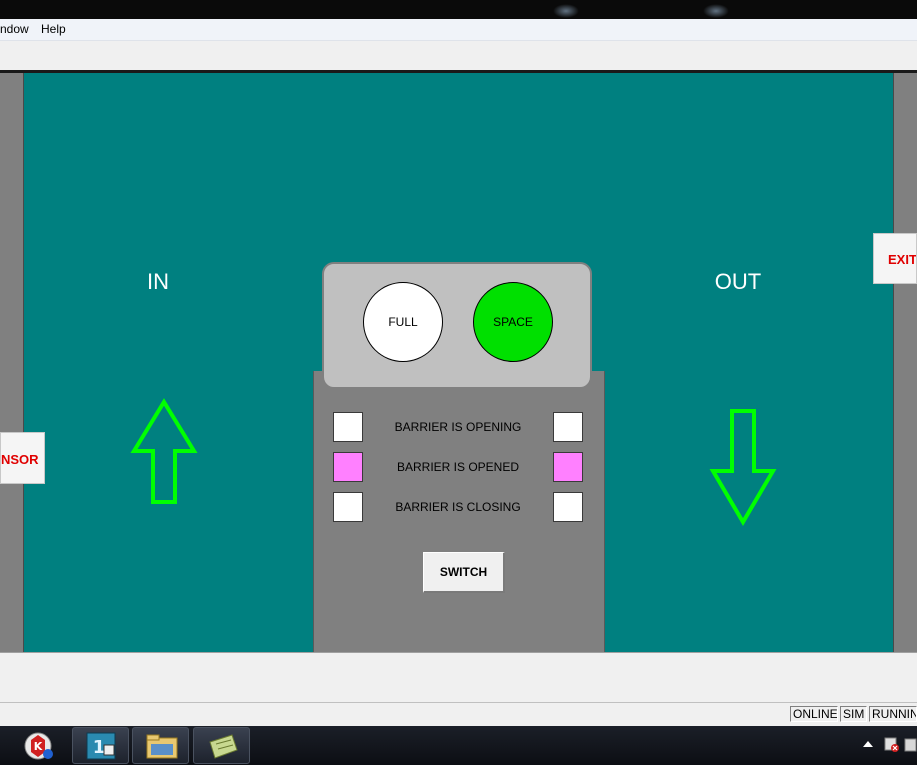 This screenshot has width=917, height=765. I want to click on in-label: IN, so click(158, 281).